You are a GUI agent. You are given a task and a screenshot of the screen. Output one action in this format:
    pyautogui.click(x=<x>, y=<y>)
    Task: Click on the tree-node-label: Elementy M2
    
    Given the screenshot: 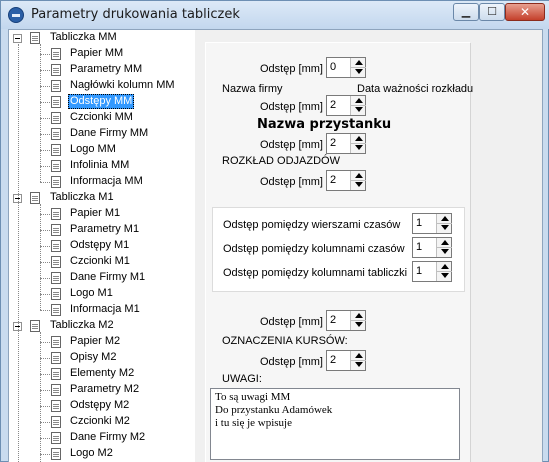 What is the action you would take?
    pyautogui.click(x=102, y=373)
    